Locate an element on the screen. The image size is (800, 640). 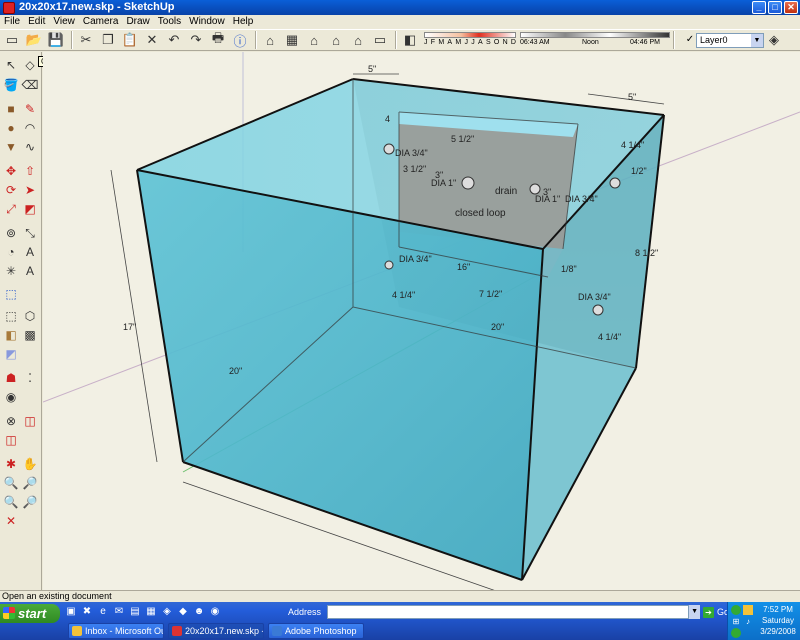
paint-bucket-icon: 🪣 is located at coordinates (11, 85).